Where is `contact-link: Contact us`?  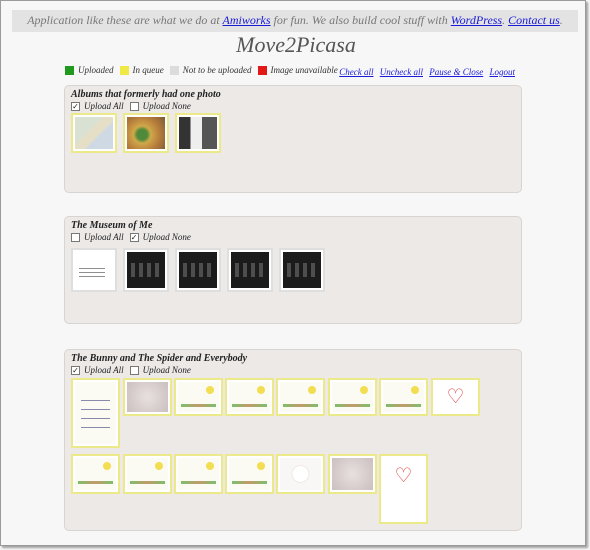
contact-link: Contact us is located at coordinates (534, 20).